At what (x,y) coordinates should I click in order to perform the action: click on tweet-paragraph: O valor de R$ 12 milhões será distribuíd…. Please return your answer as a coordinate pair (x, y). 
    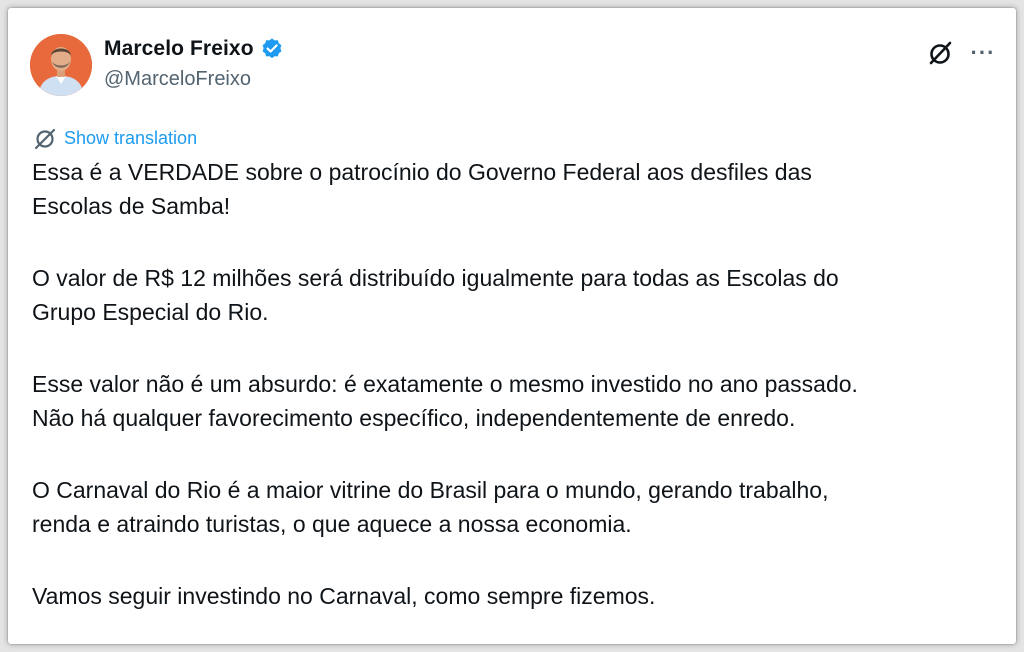
    Looking at the image, I should click on (517, 295).